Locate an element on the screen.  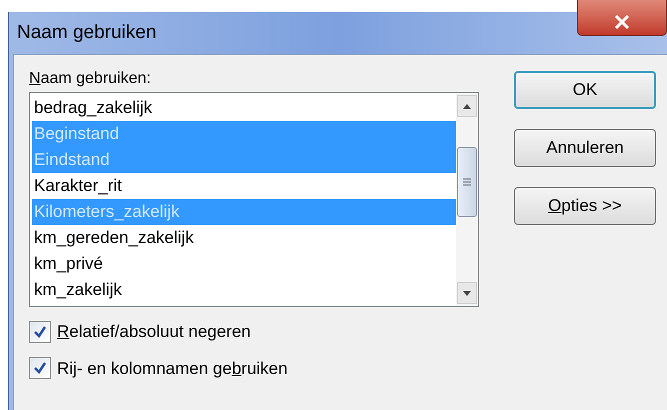
dialog-button: Opties >> is located at coordinates (585, 206).